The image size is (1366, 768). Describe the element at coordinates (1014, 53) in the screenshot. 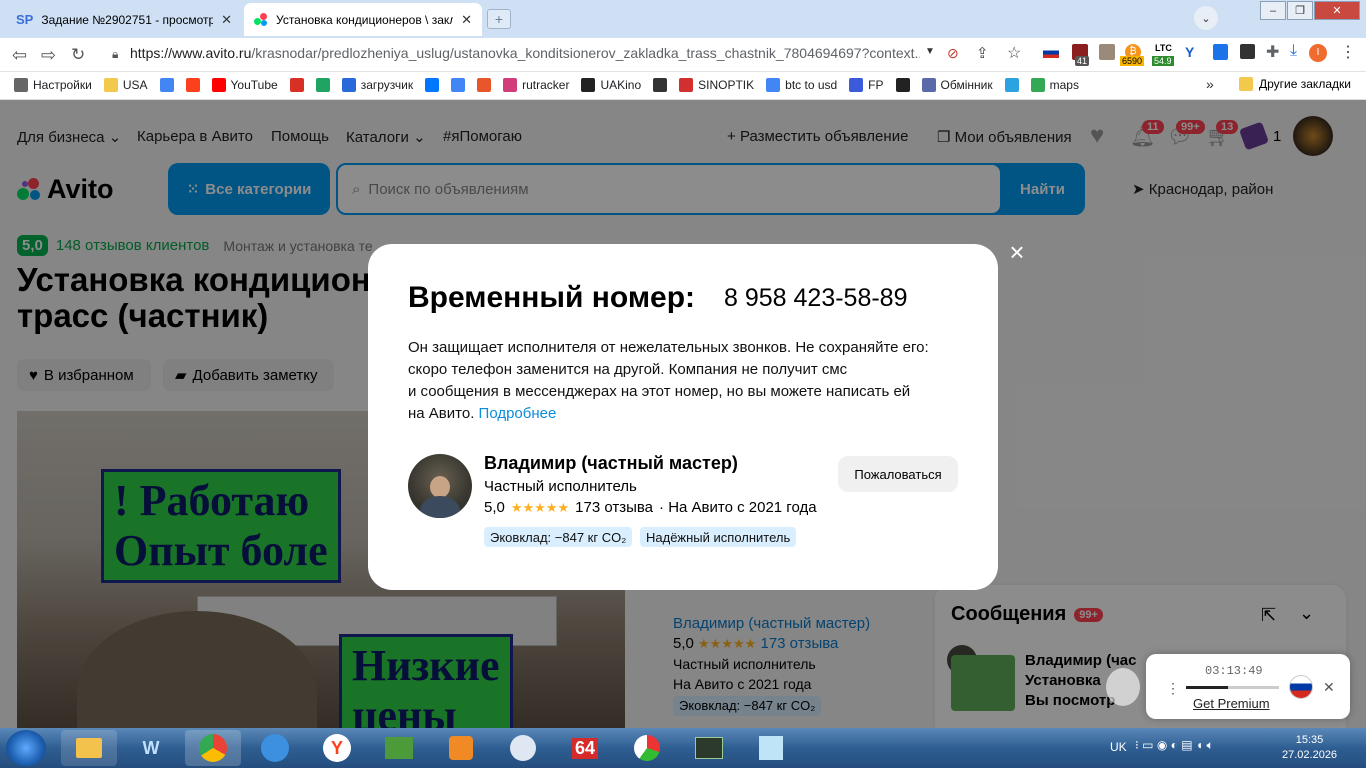

I see `bookmark-star-icon: ☆` at that location.